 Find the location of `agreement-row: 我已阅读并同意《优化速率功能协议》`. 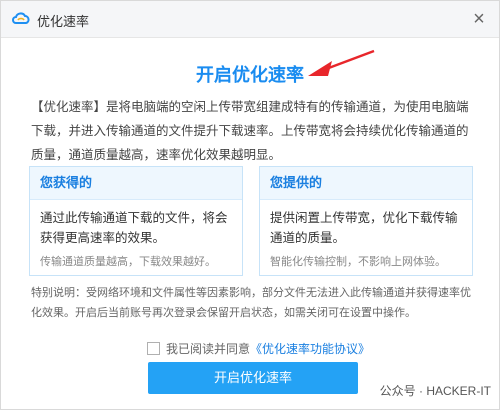

agreement-row: 我已阅读并同意《优化速率功能协议》 is located at coordinates (258, 348).